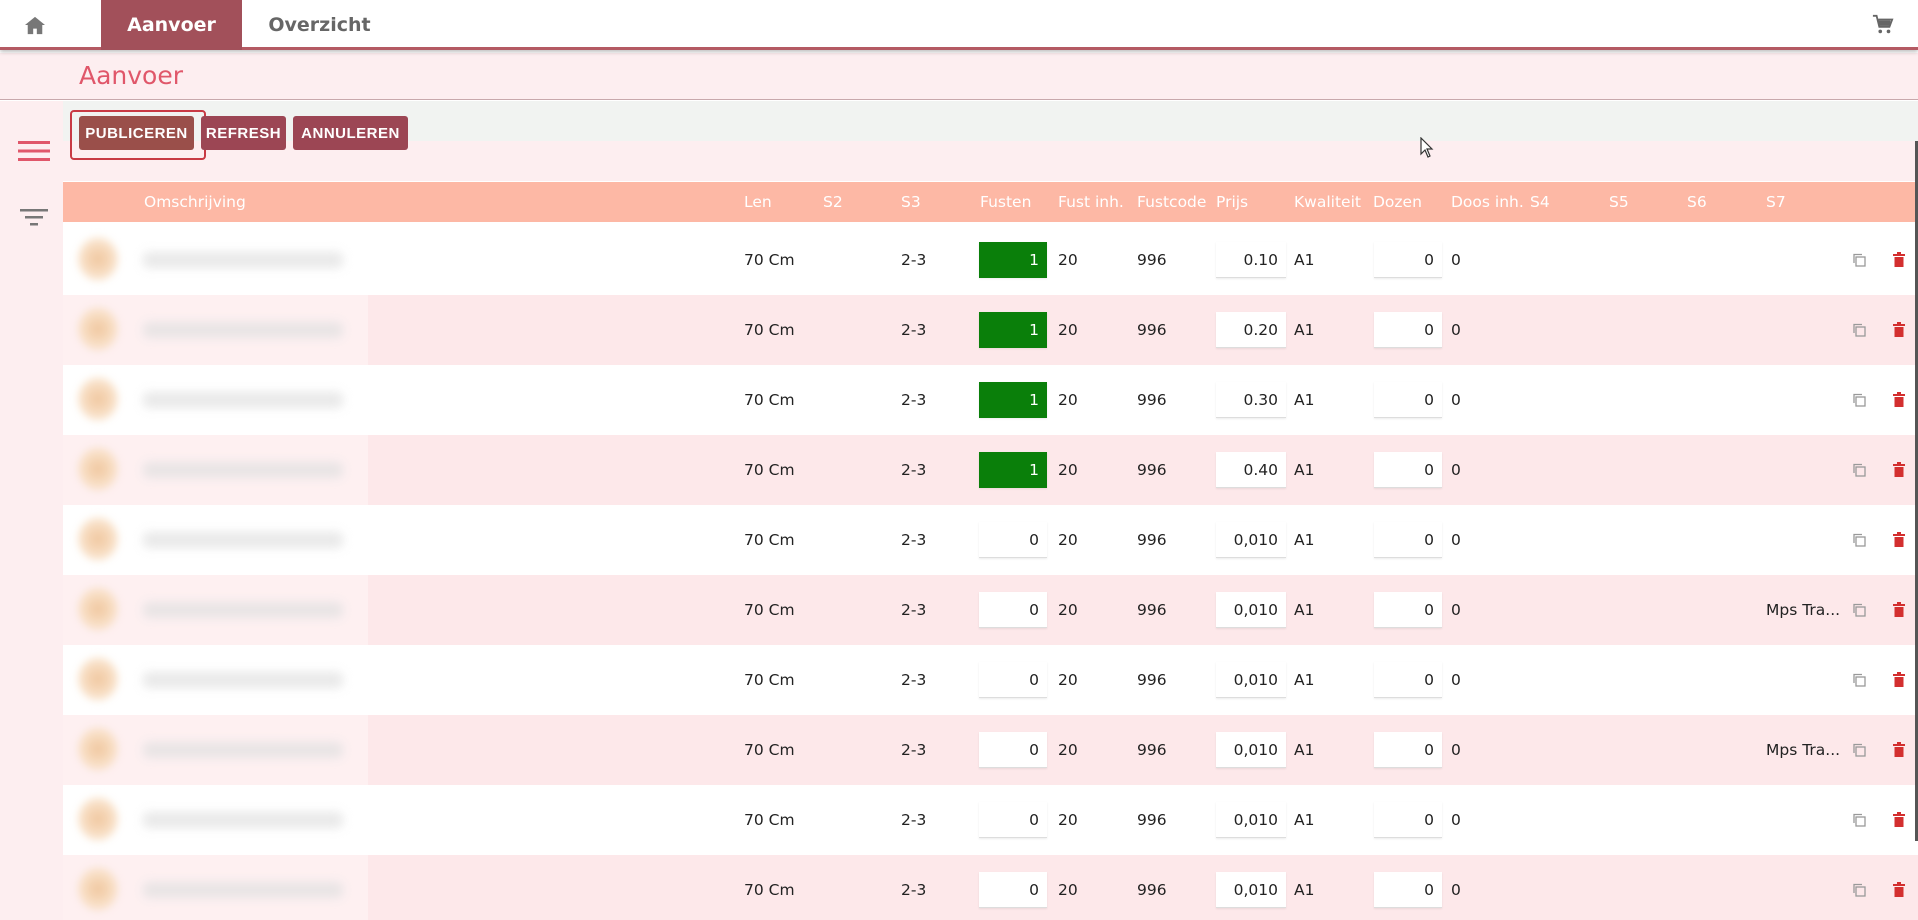  I want to click on column-header-prijs: Prijs, so click(1232, 202).